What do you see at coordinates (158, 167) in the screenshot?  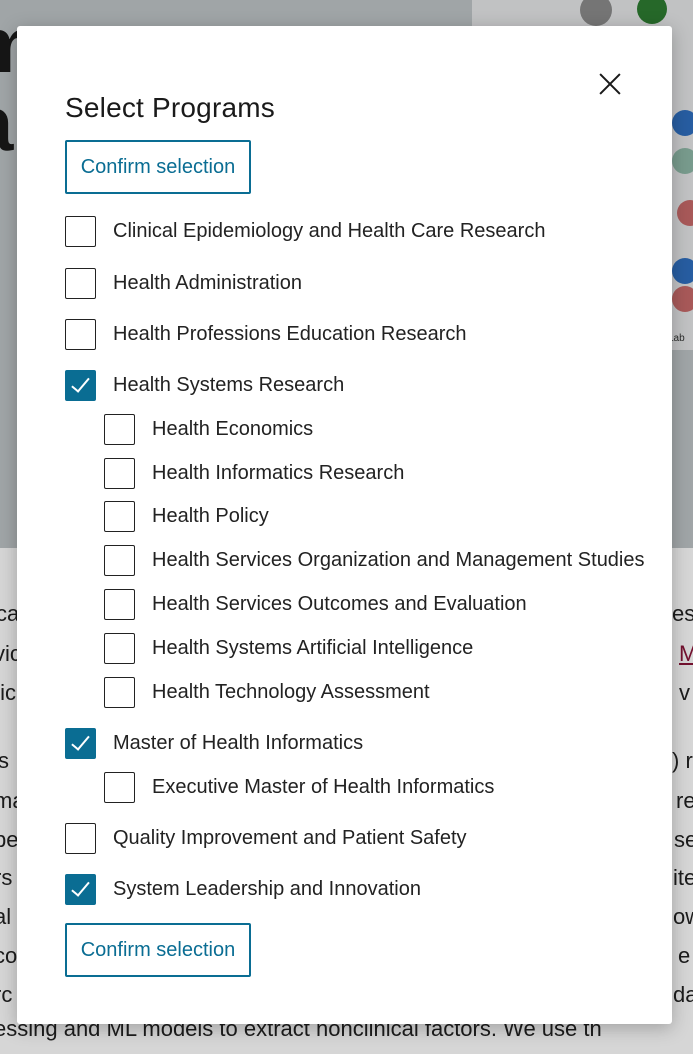 I see `confirm-selection-button-top: Confirm selection` at bounding box center [158, 167].